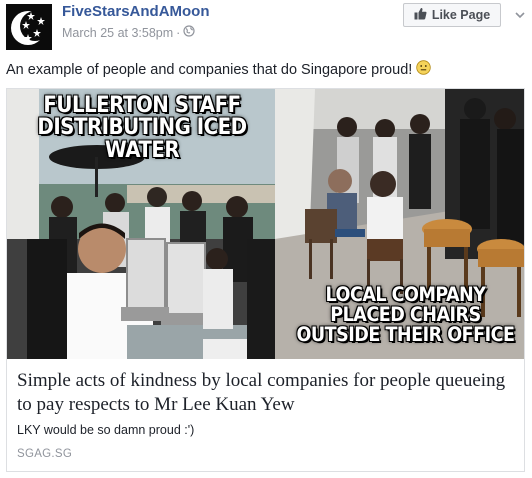  I want to click on like-page-button: Like Page, so click(452, 15).